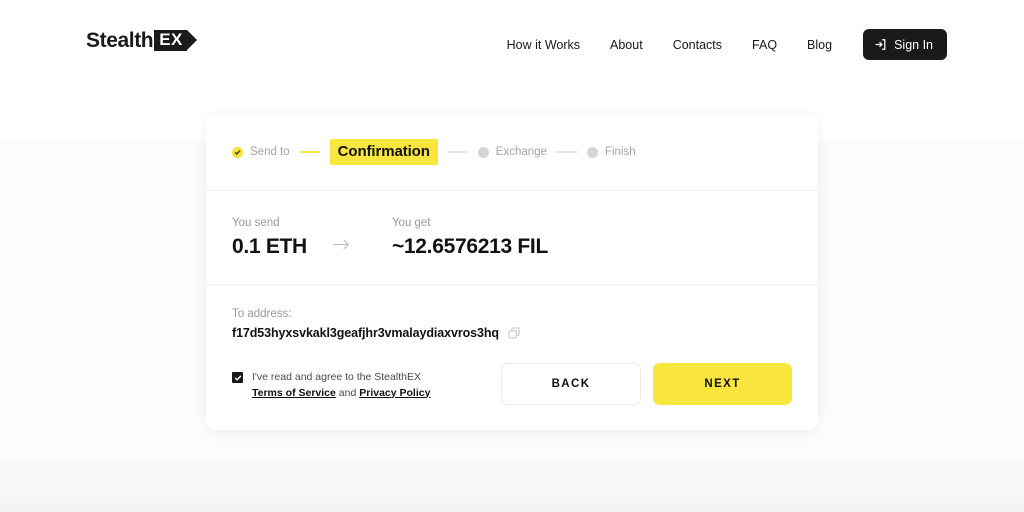 The image size is (1024, 512). I want to click on sign-in-button: Sign In, so click(905, 44).